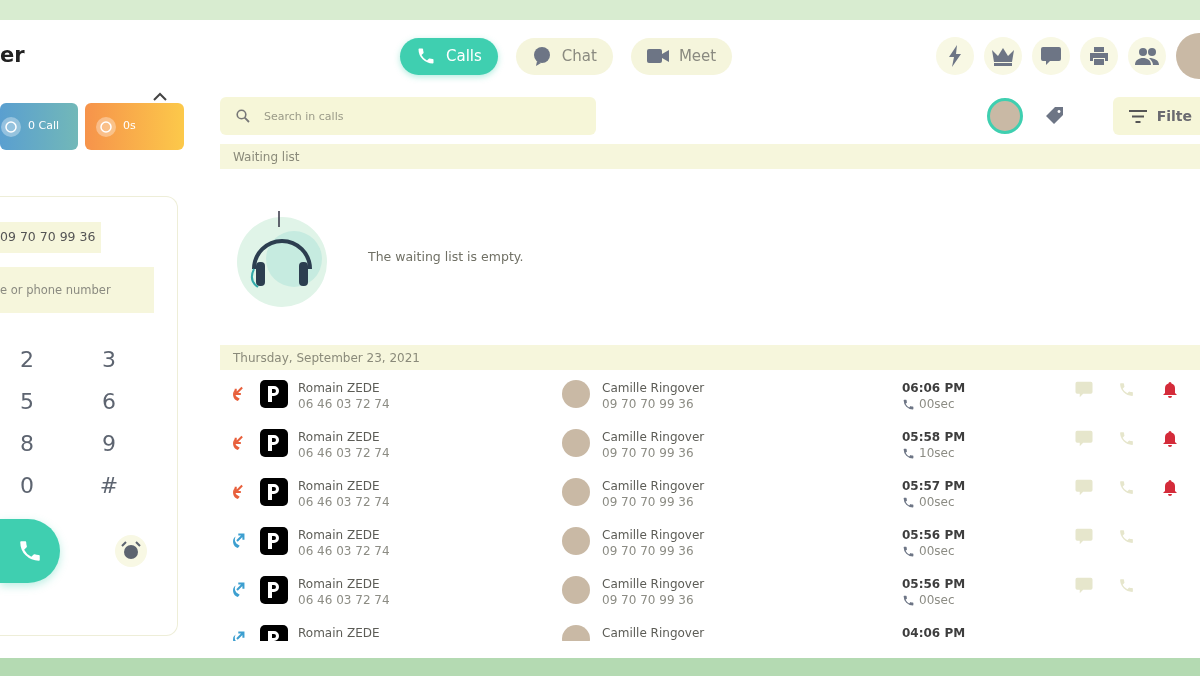  Describe the element at coordinates (109, 357) in the screenshot. I see `keypad-key: 3` at that location.